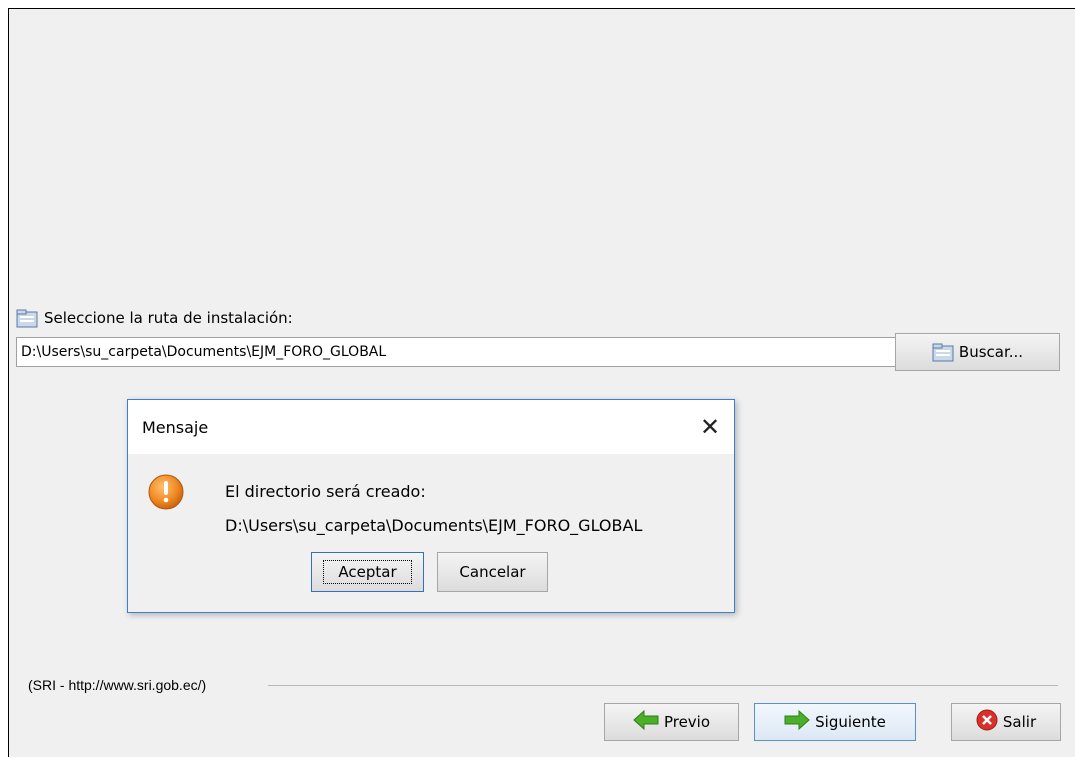 The image size is (1075, 757). I want to click on accept-button-label: Aceptar, so click(367, 572).